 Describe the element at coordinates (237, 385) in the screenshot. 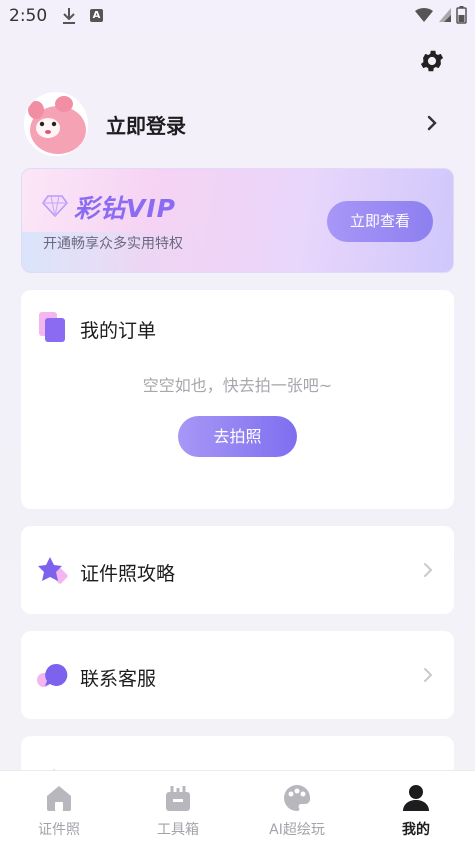

I see `orders-empty-text: 空空如也，快去拍一张吧~` at that location.